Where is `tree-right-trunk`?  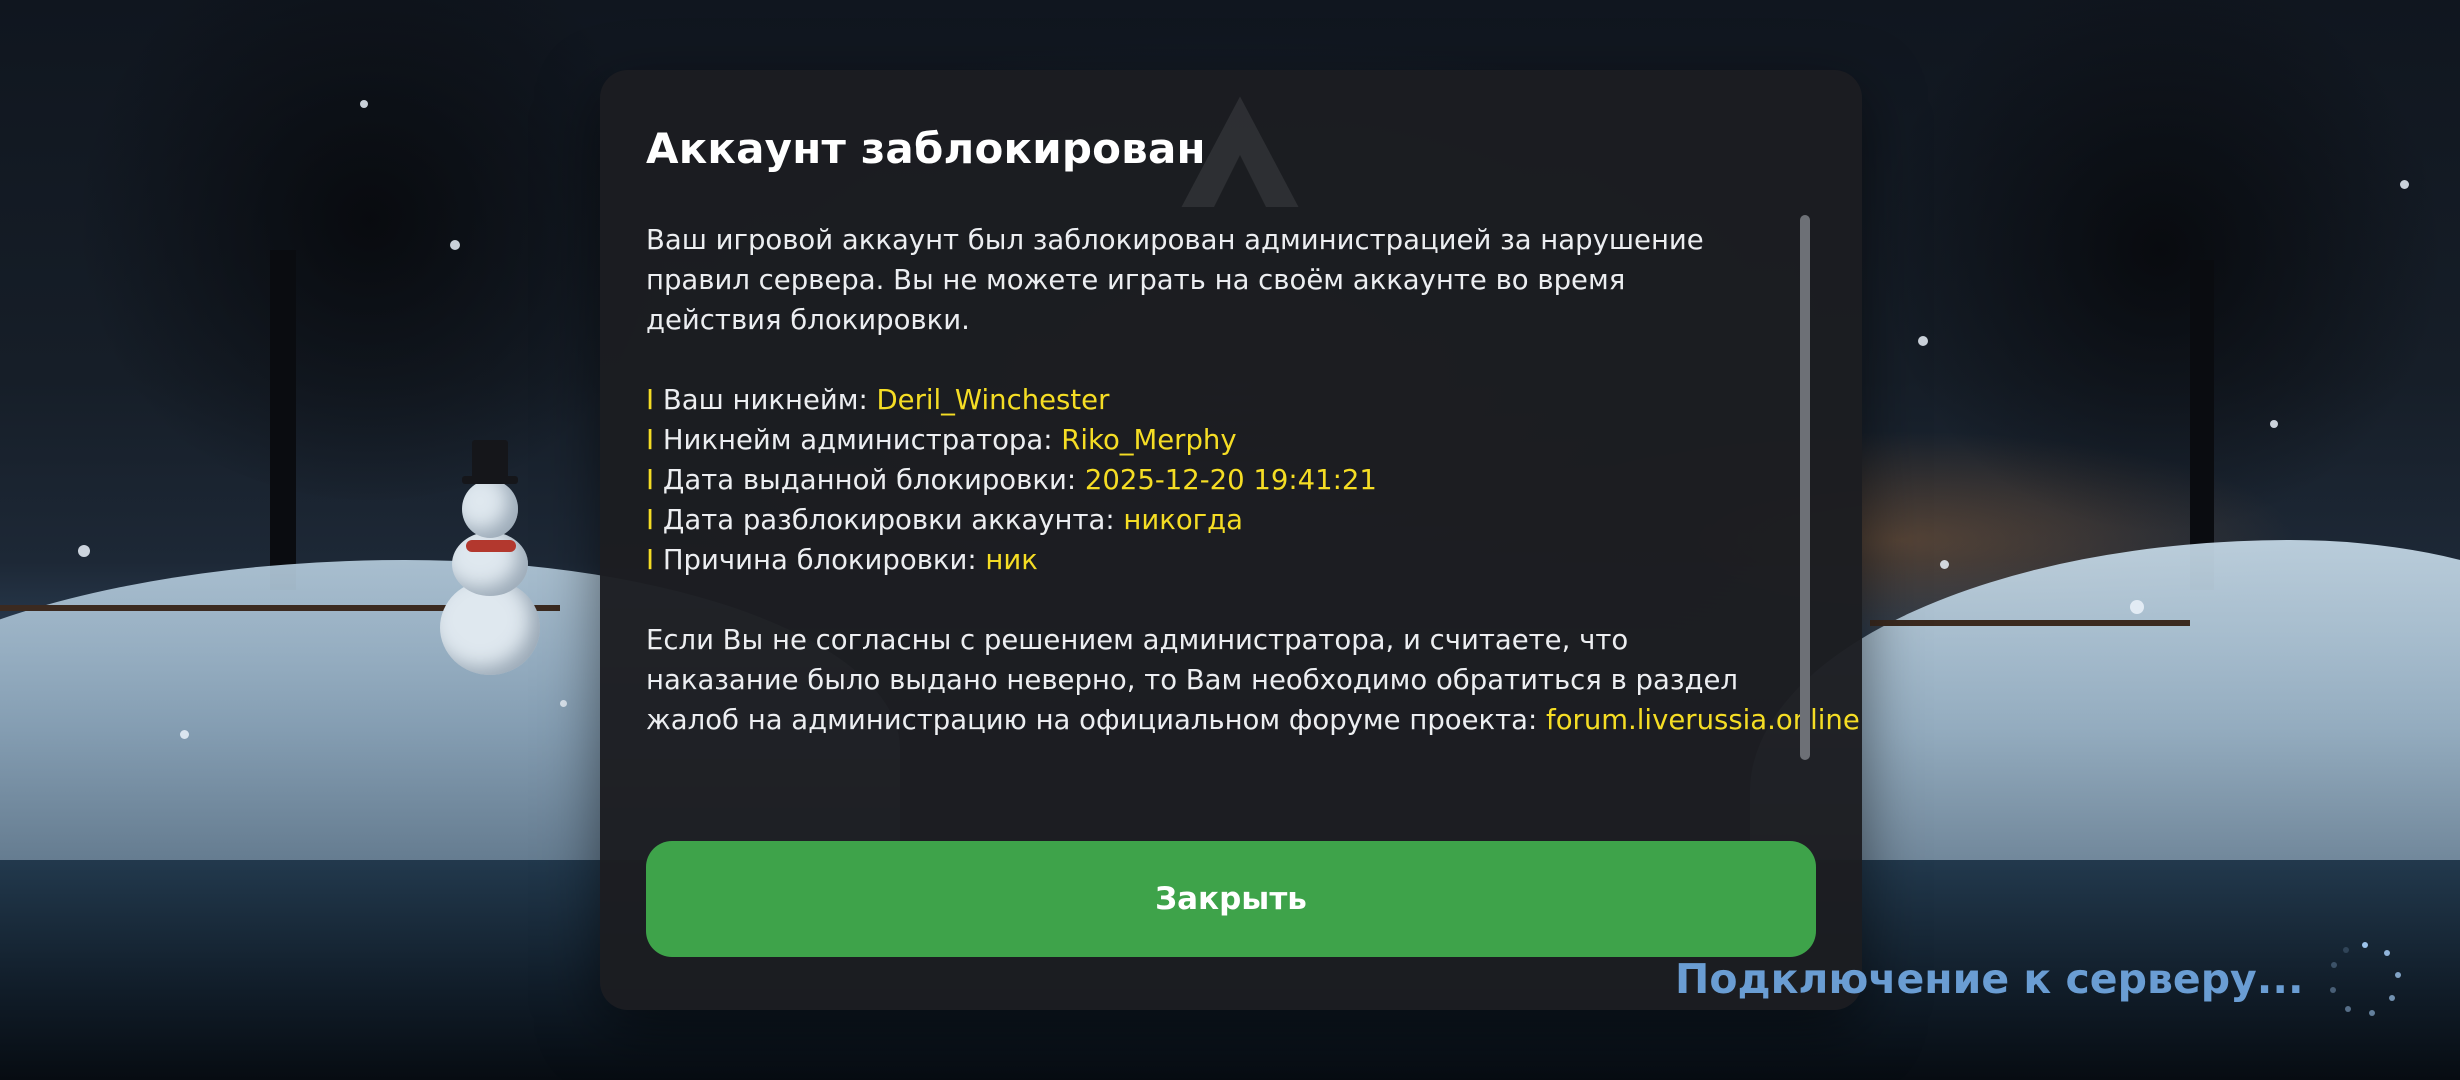 tree-right-trunk is located at coordinates (2202, 425).